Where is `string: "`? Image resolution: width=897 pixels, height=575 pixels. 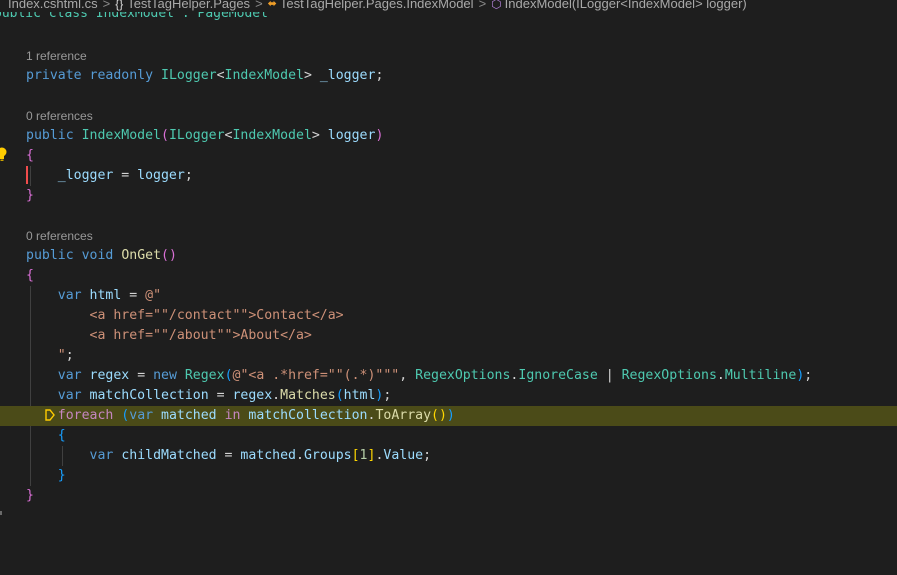 string: " is located at coordinates (61, 355).